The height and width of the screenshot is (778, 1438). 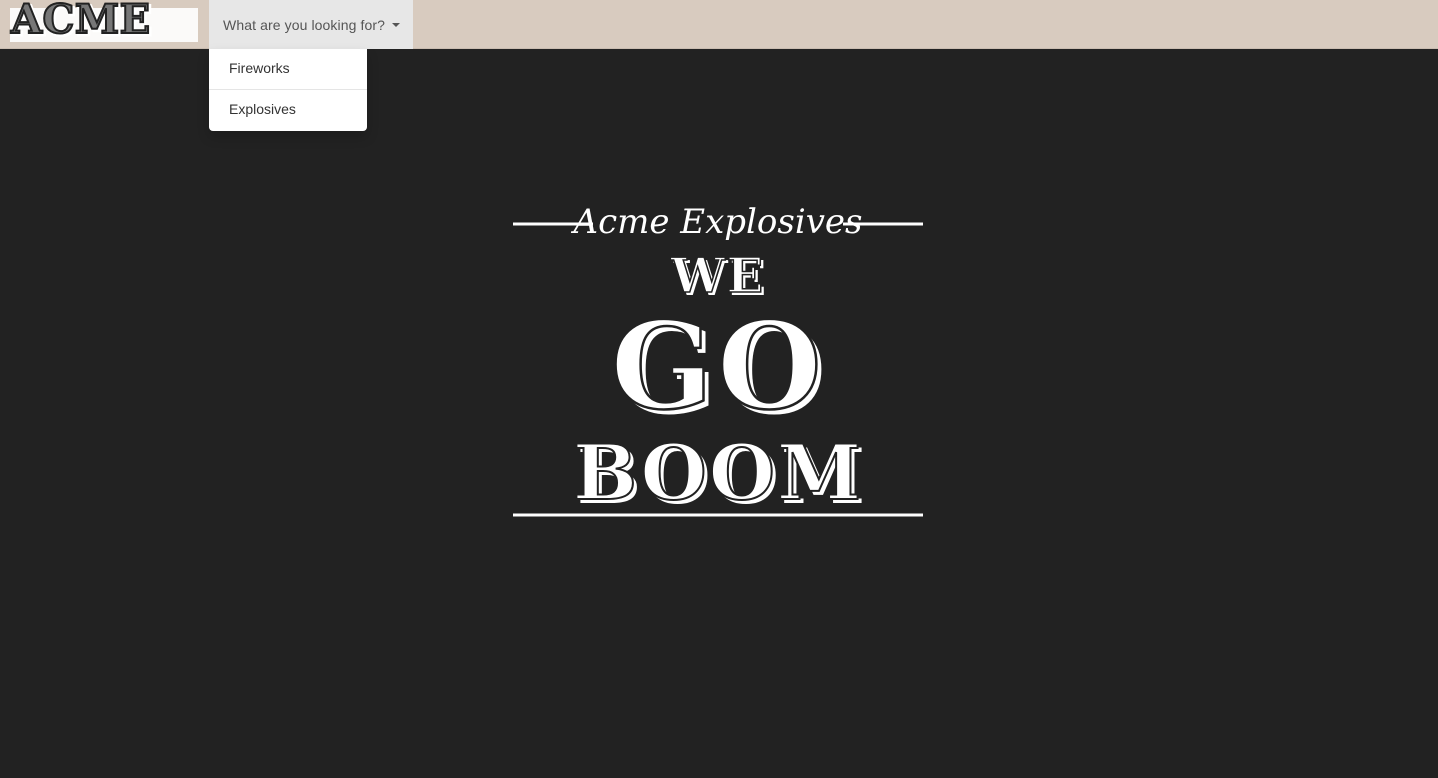 I want to click on dropdown-menu: Fireworks Explosives, so click(x=288, y=90).